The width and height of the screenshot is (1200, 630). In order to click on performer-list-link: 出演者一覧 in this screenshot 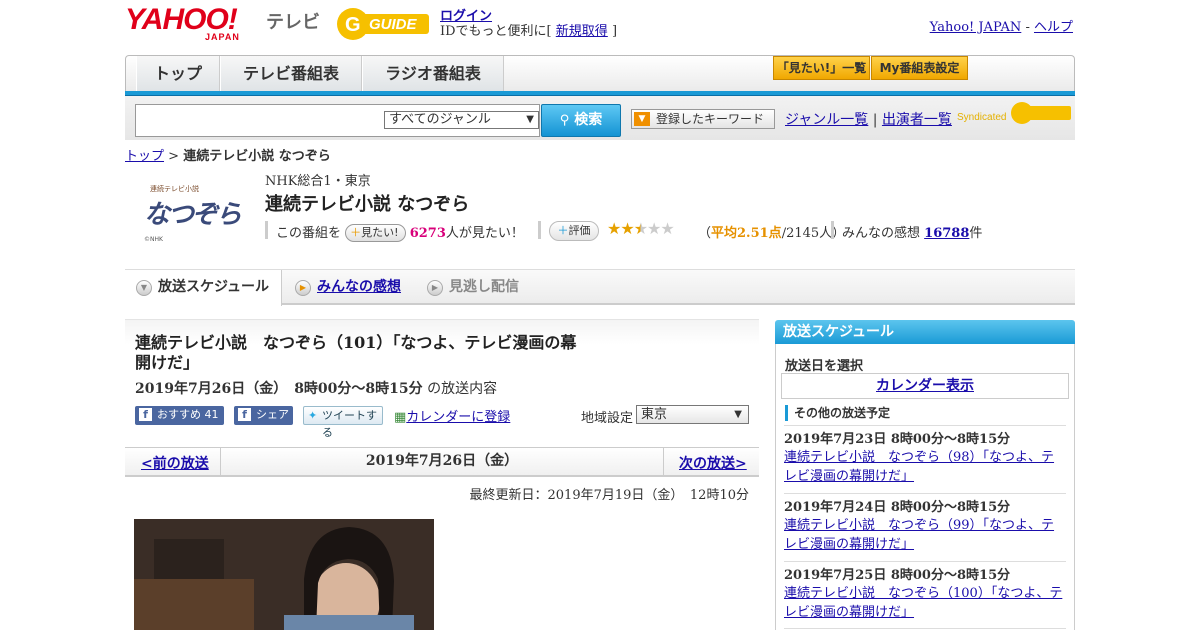, I will do `click(917, 120)`.